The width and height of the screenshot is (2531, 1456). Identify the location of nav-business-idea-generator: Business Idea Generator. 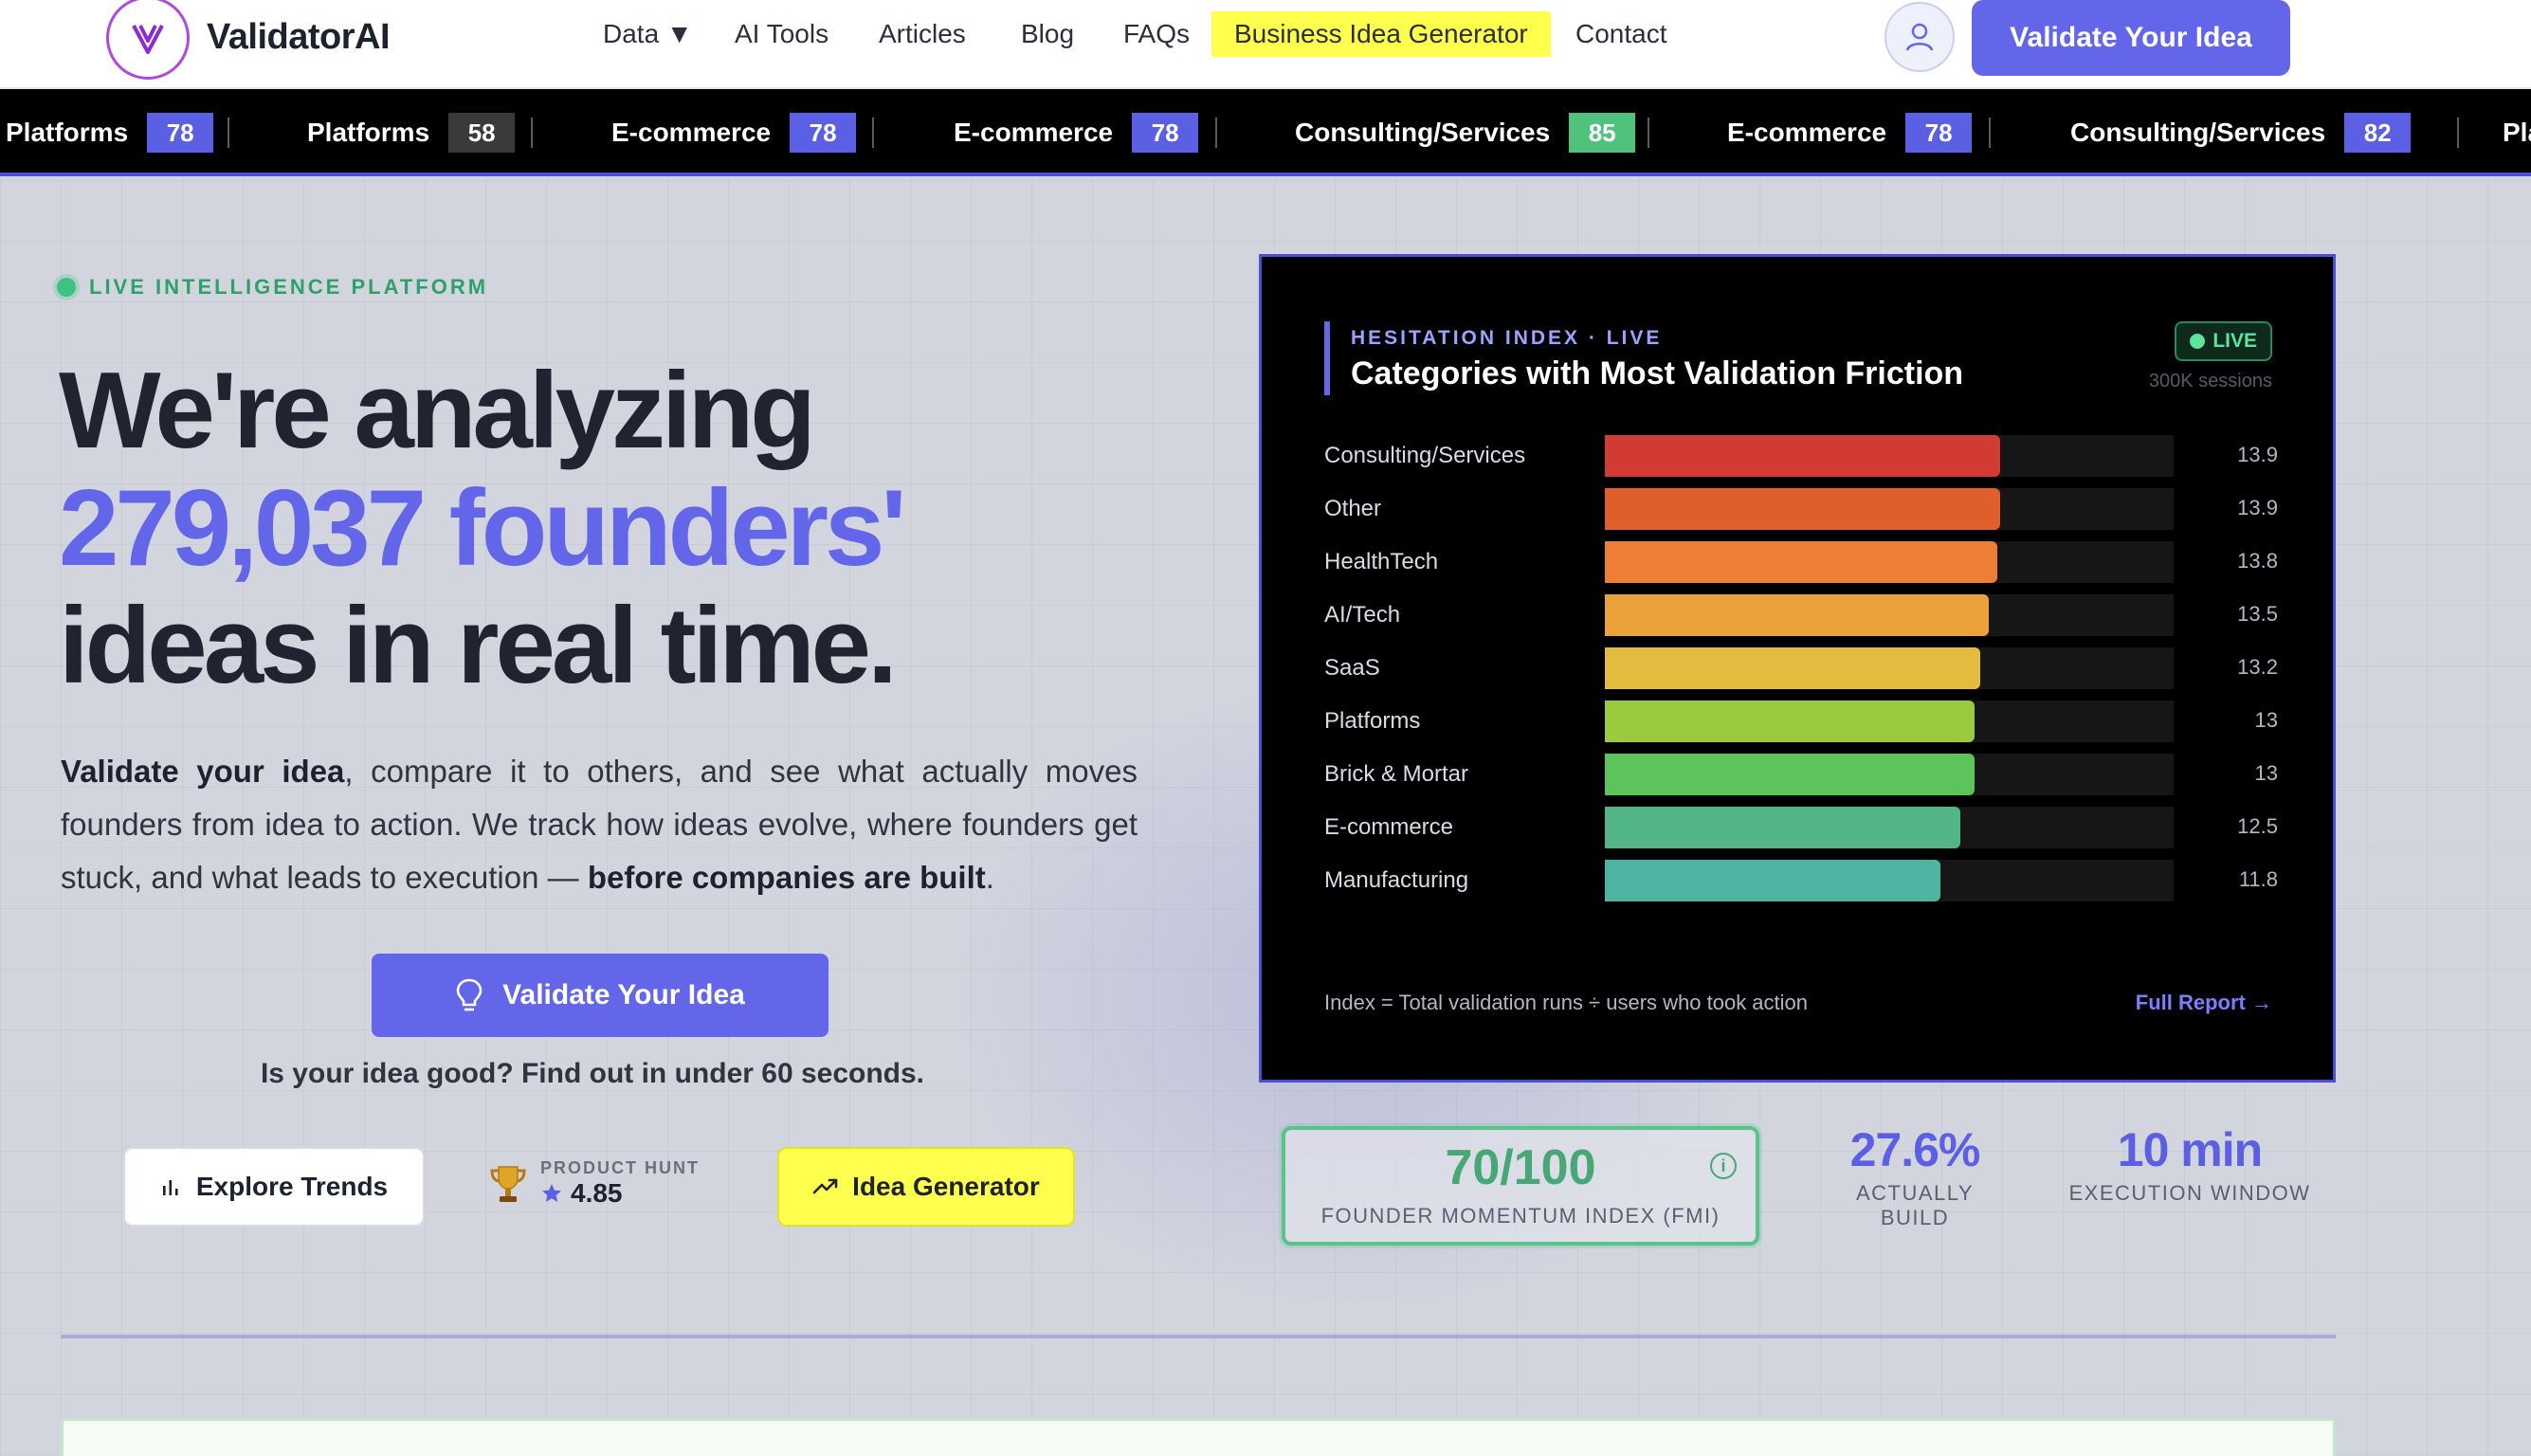
(1381, 34).